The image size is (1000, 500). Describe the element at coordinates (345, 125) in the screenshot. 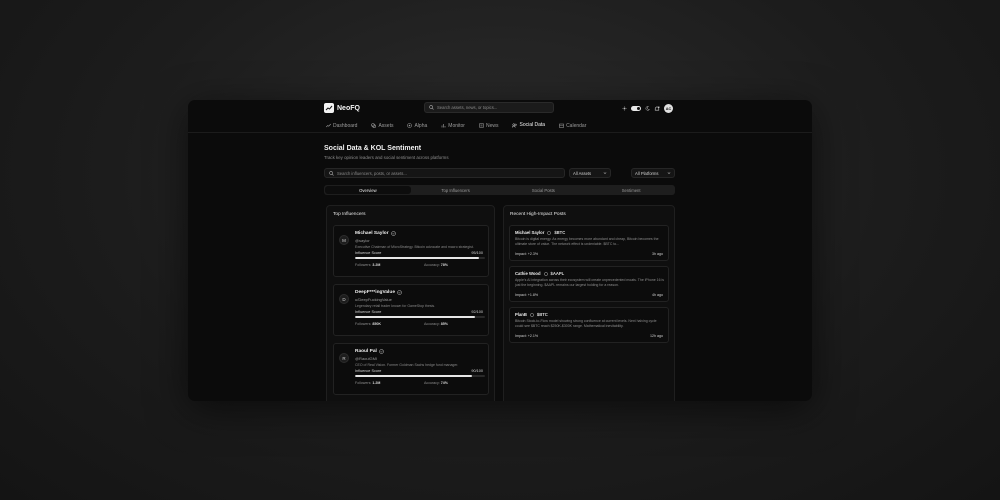

I see `nav-label: Dashboard` at that location.